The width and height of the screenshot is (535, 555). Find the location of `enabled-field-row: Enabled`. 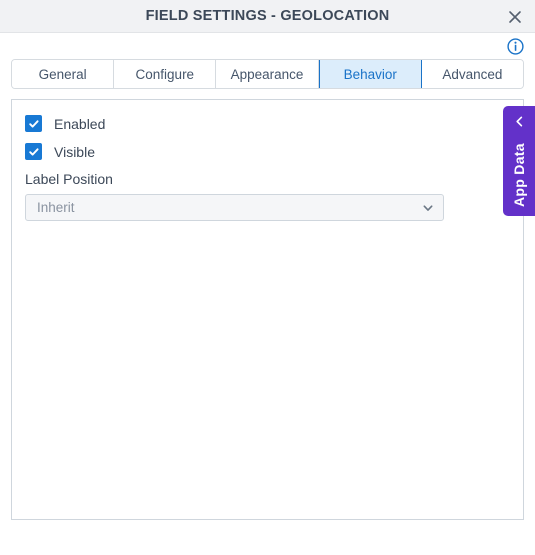

enabled-field-row: Enabled is located at coordinates (65, 123).